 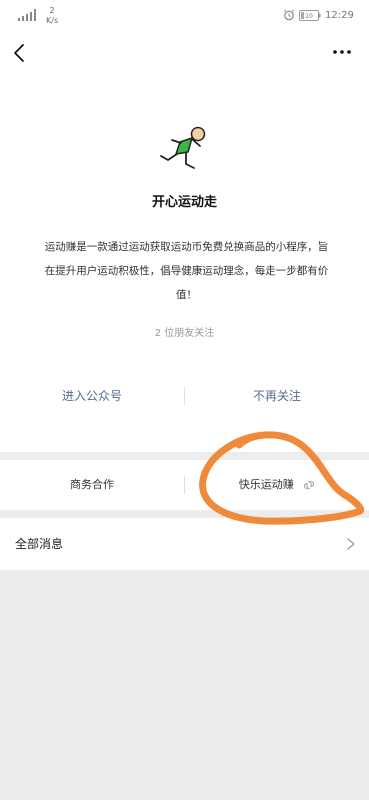 I want to click on enter-official-account-button: 进入公众号, so click(x=92, y=396).